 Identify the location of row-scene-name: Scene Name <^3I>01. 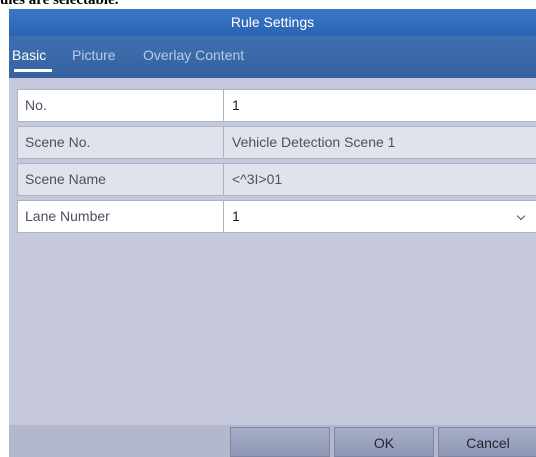
(276, 179).